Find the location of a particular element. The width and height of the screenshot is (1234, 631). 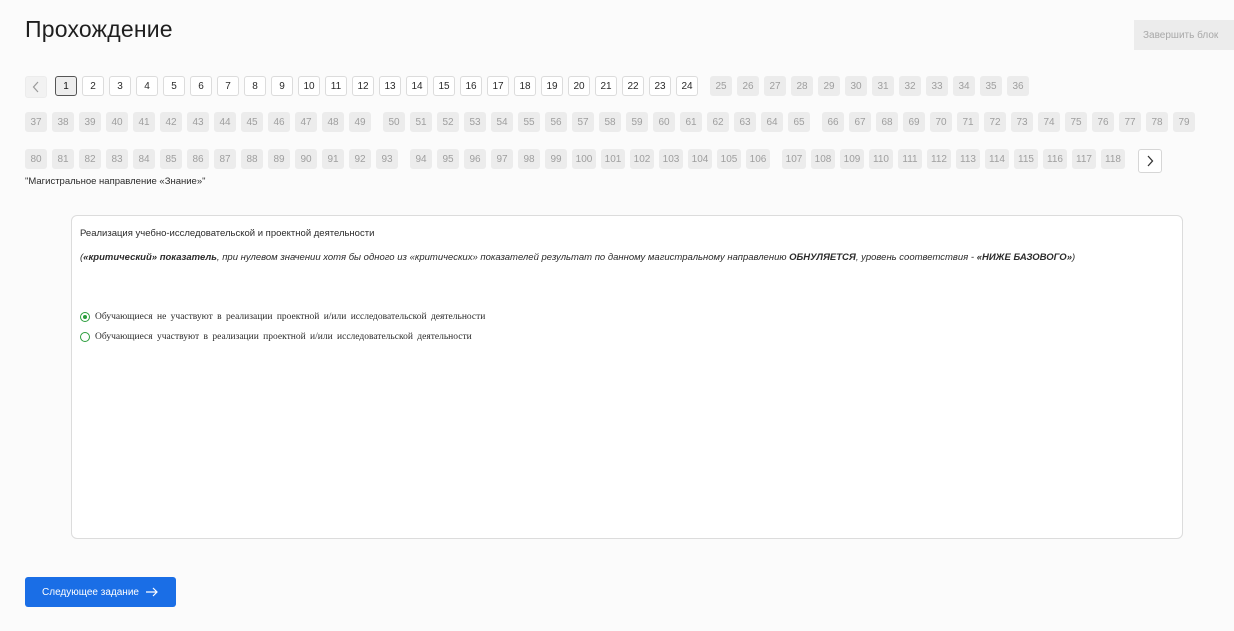

page-button-18: 18 is located at coordinates (525, 86).